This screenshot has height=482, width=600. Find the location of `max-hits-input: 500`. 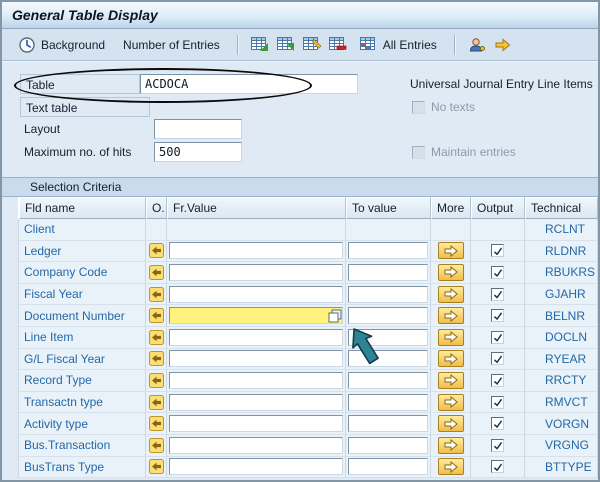

max-hits-input: 500 is located at coordinates (198, 152).